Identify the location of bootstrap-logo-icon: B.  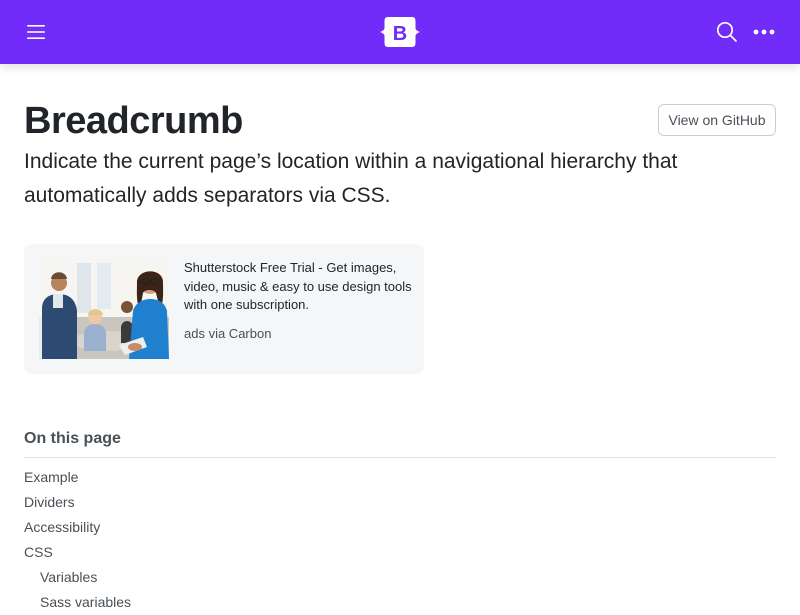
(400, 32).